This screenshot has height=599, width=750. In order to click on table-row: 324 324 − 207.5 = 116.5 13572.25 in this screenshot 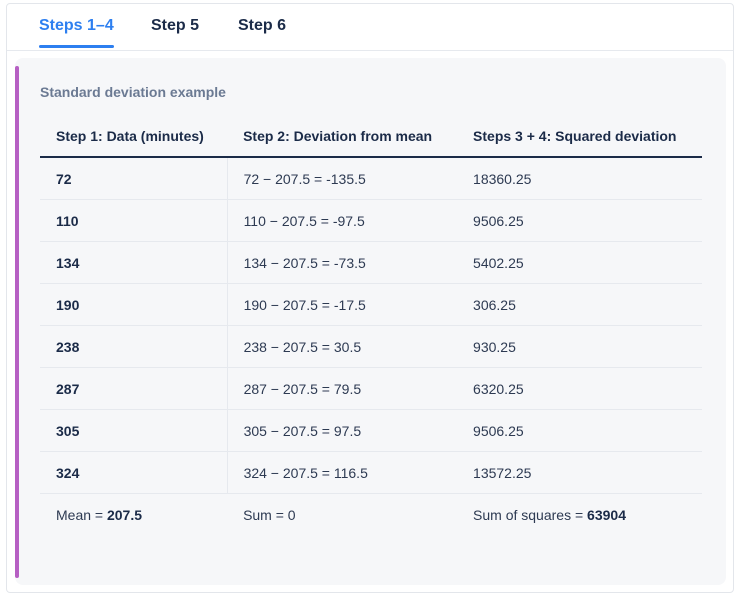, I will do `click(371, 472)`.